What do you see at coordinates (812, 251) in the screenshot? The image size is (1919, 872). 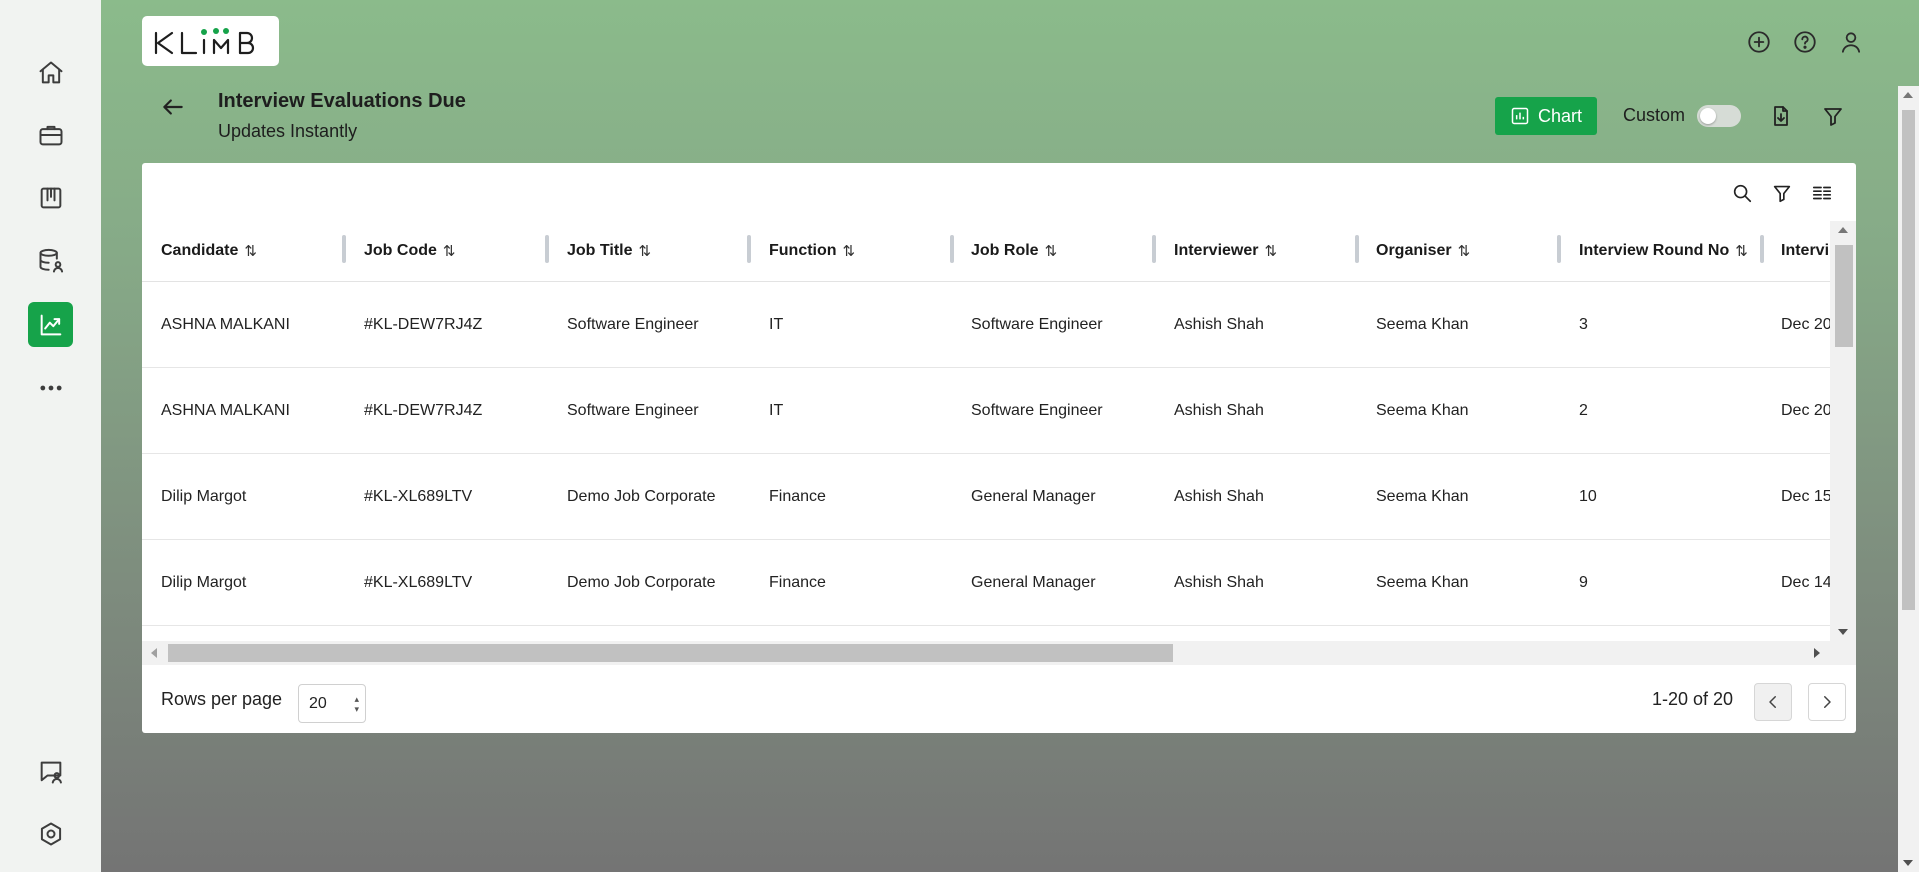 I see `column-header-function: Function ⇅` at bounding box center [812, 251].